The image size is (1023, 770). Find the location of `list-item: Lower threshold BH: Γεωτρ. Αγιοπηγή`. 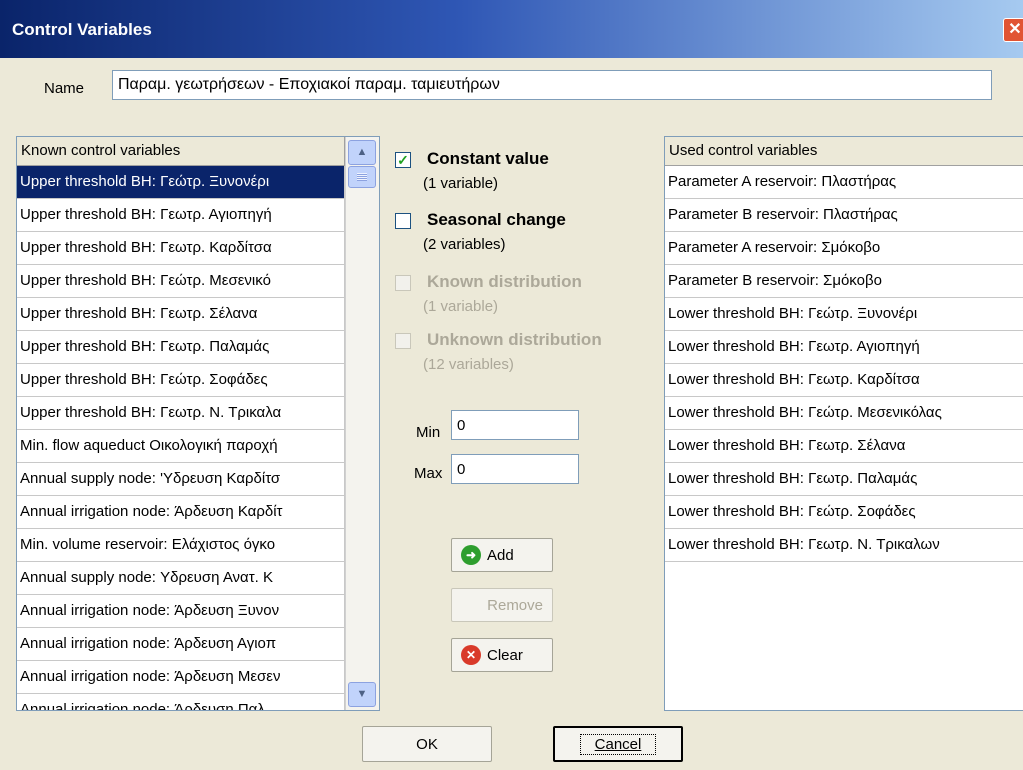

list-item: Lower threshold BH: Γεωτρ. Αγιοπηγή is located at coordinates (844, 347).